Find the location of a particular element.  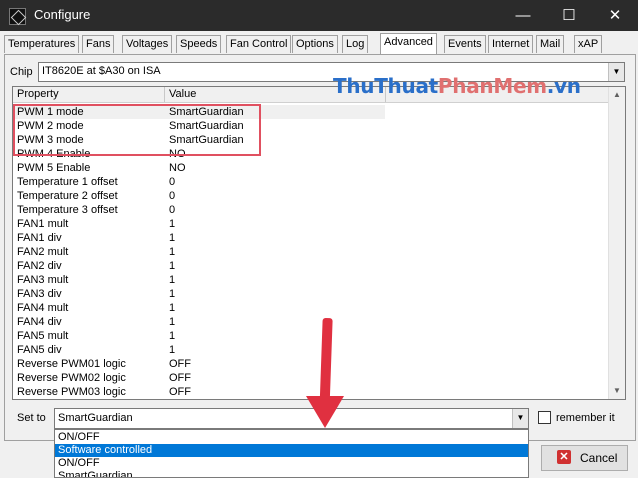

window-title: Configure is located at coordinates (62, 14).